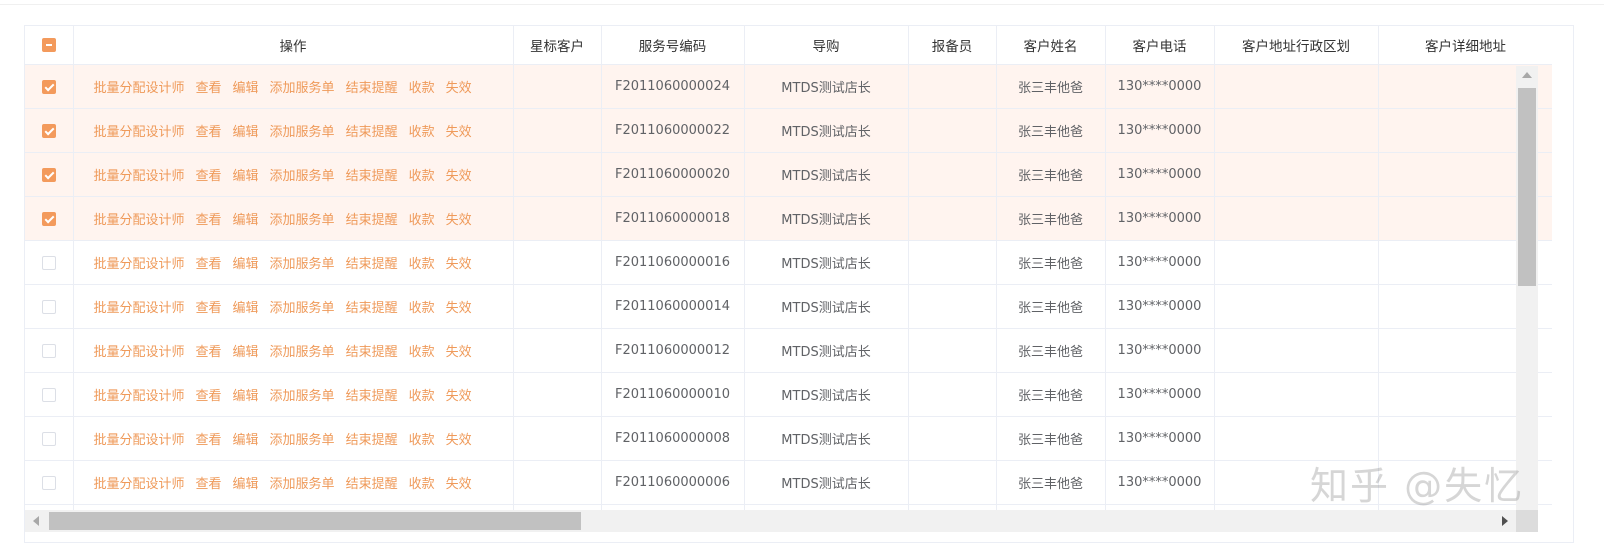 This screenshot has width=1604, height=558. Describe the element at coordinates (315, 521) in the screenshot. I see `horizontal-scroll-thumb` at that location.